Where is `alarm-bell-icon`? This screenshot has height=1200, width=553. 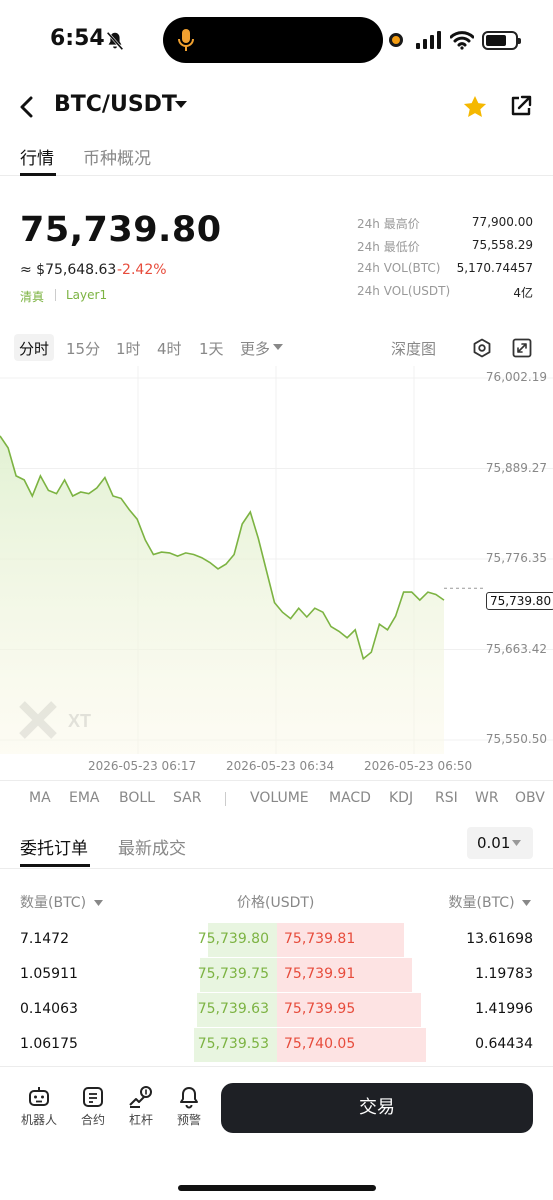
alarm-bell-icon is located at coordinates (189, 1098).